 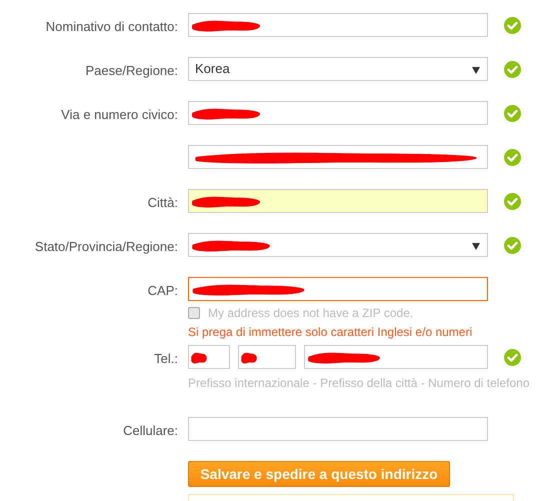 I want to click on checkbox, so click(x=194, y=313).